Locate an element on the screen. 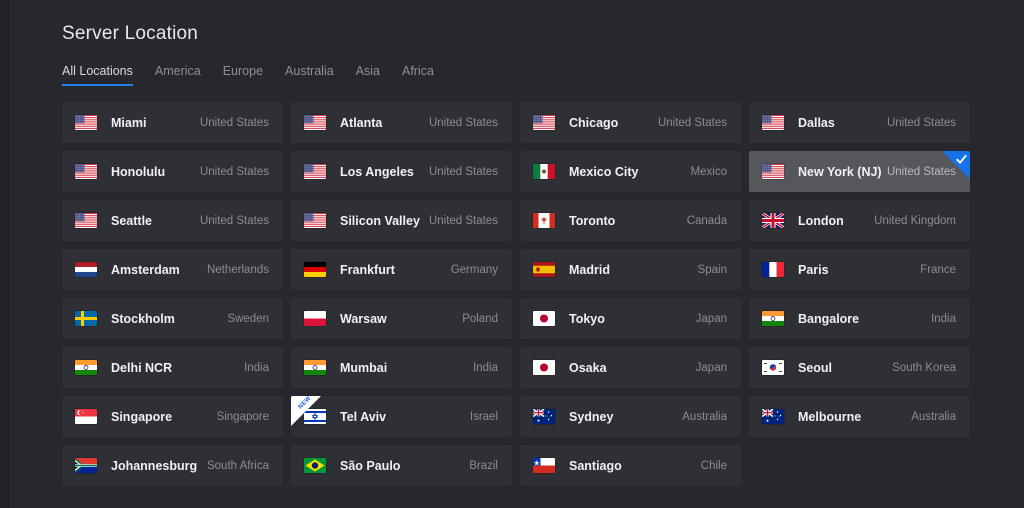 This screenshot has height=508, width=1024. location-card: Toronto Canada is located at coordinates (630, 220).